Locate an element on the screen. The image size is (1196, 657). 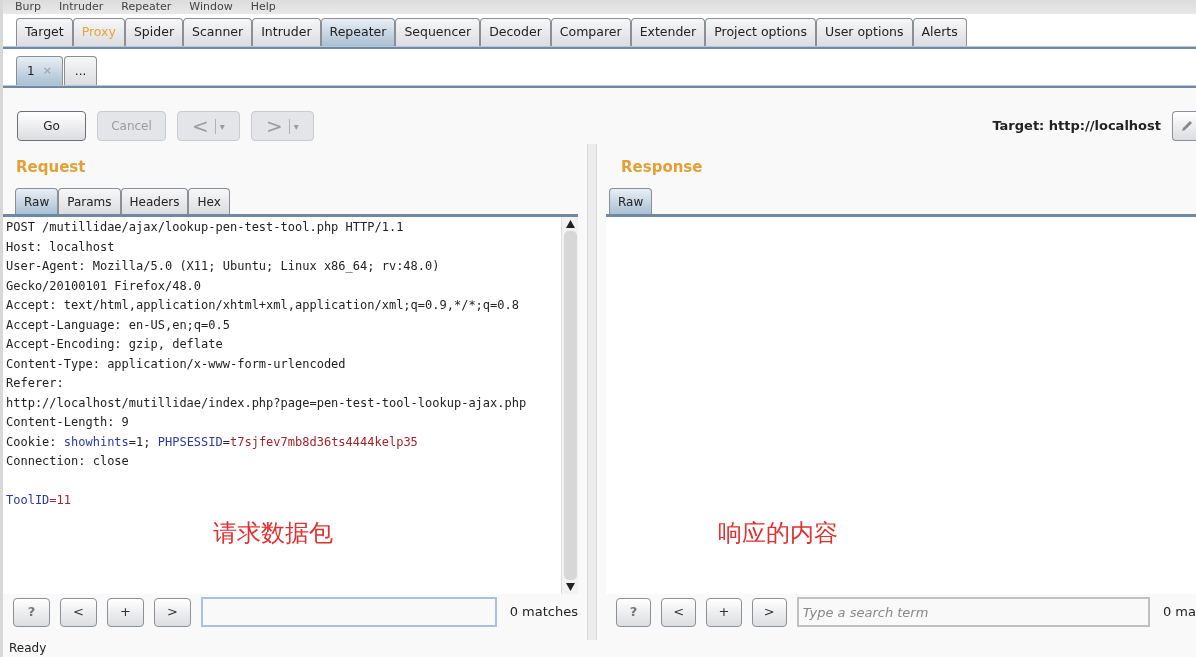
edit-target-button is located at coordinates (1184, 126).